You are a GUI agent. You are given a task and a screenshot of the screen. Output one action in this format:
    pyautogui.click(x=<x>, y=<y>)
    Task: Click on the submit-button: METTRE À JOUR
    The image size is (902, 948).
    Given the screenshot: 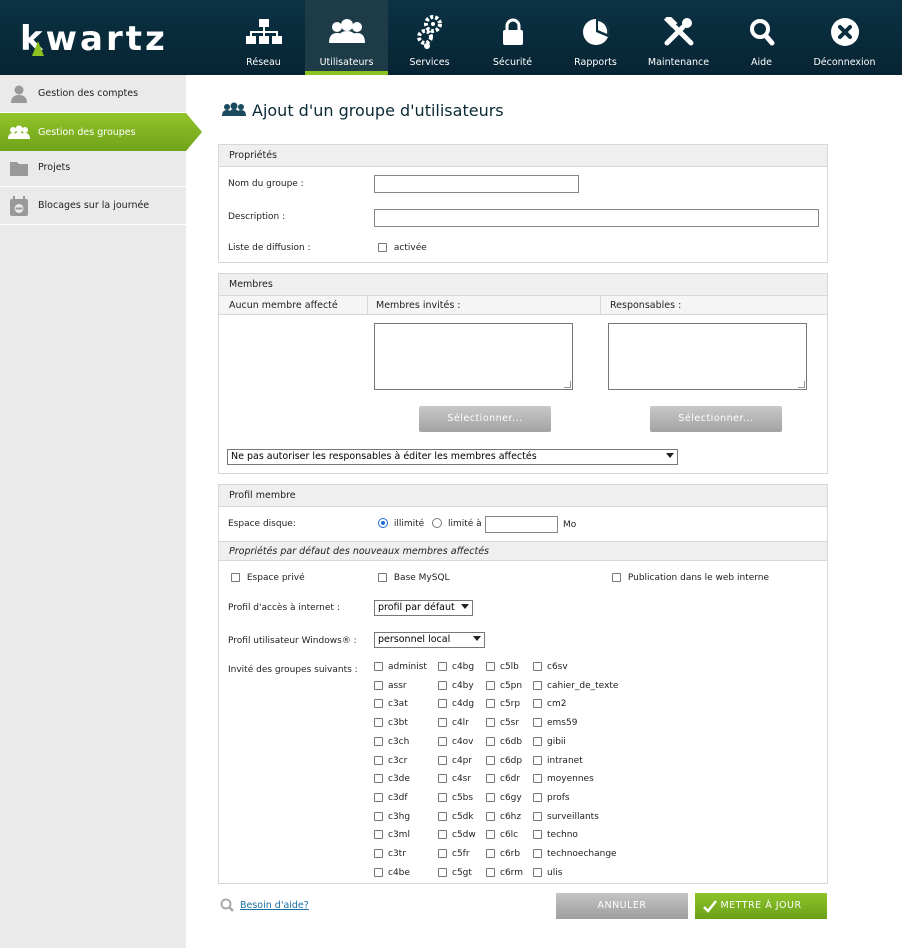 What is the action you would take?
    pyautogui.click(x=761, y=906)
    